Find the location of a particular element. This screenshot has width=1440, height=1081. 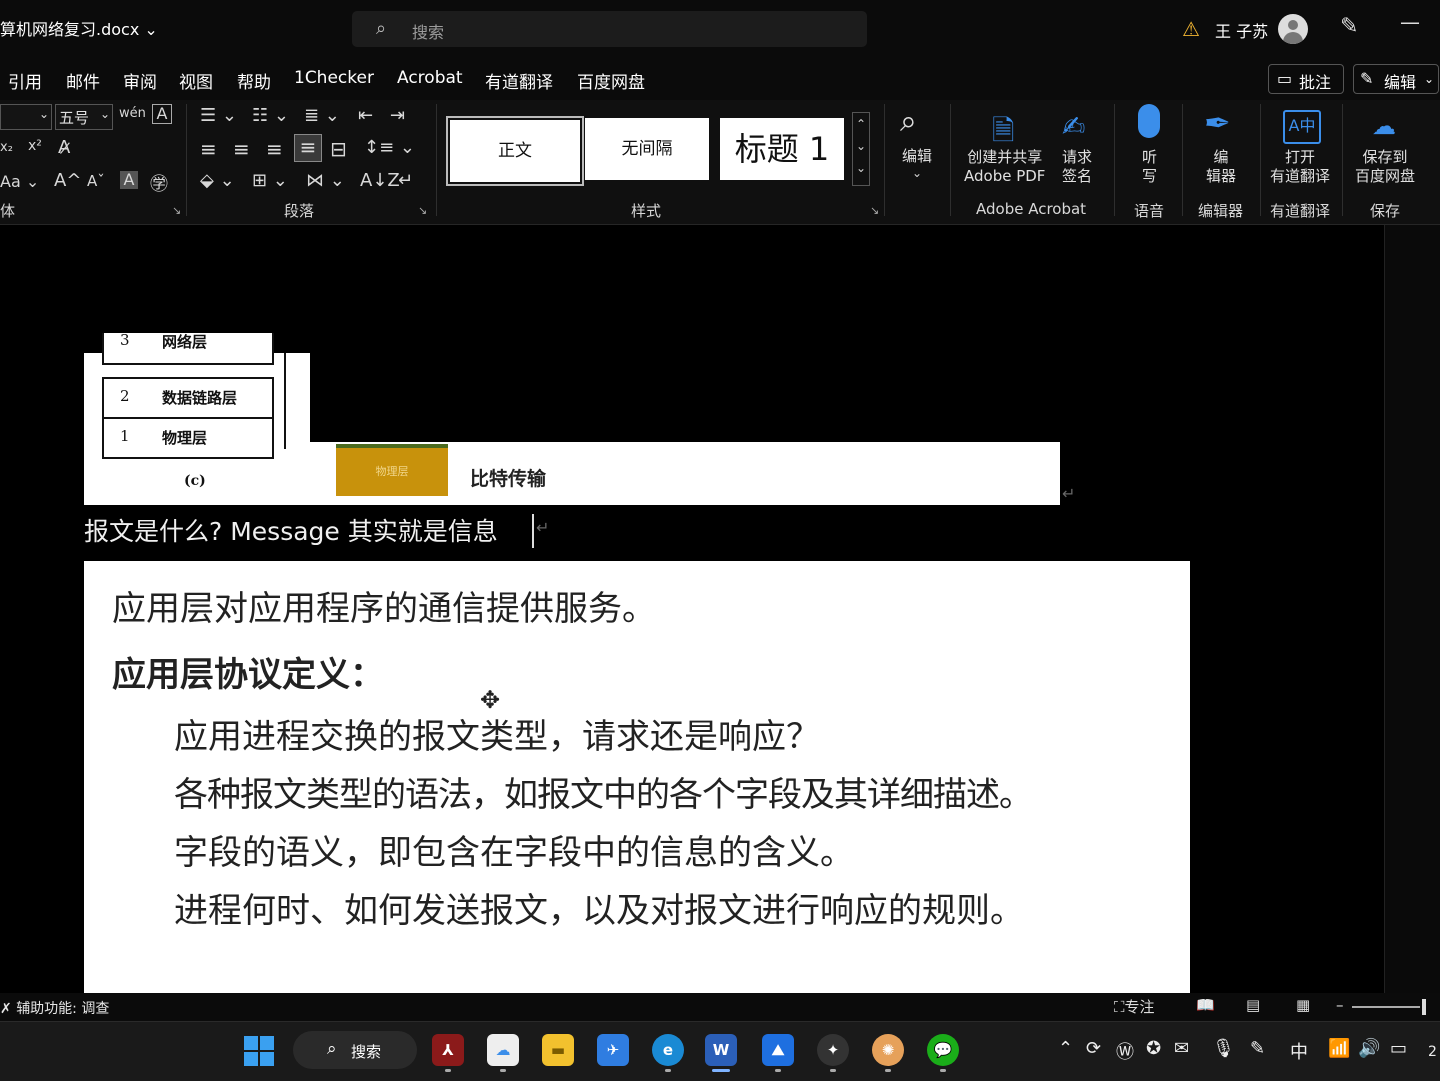

numbering-icon: ☷ ⌄ is located at coordinates (270, 115).